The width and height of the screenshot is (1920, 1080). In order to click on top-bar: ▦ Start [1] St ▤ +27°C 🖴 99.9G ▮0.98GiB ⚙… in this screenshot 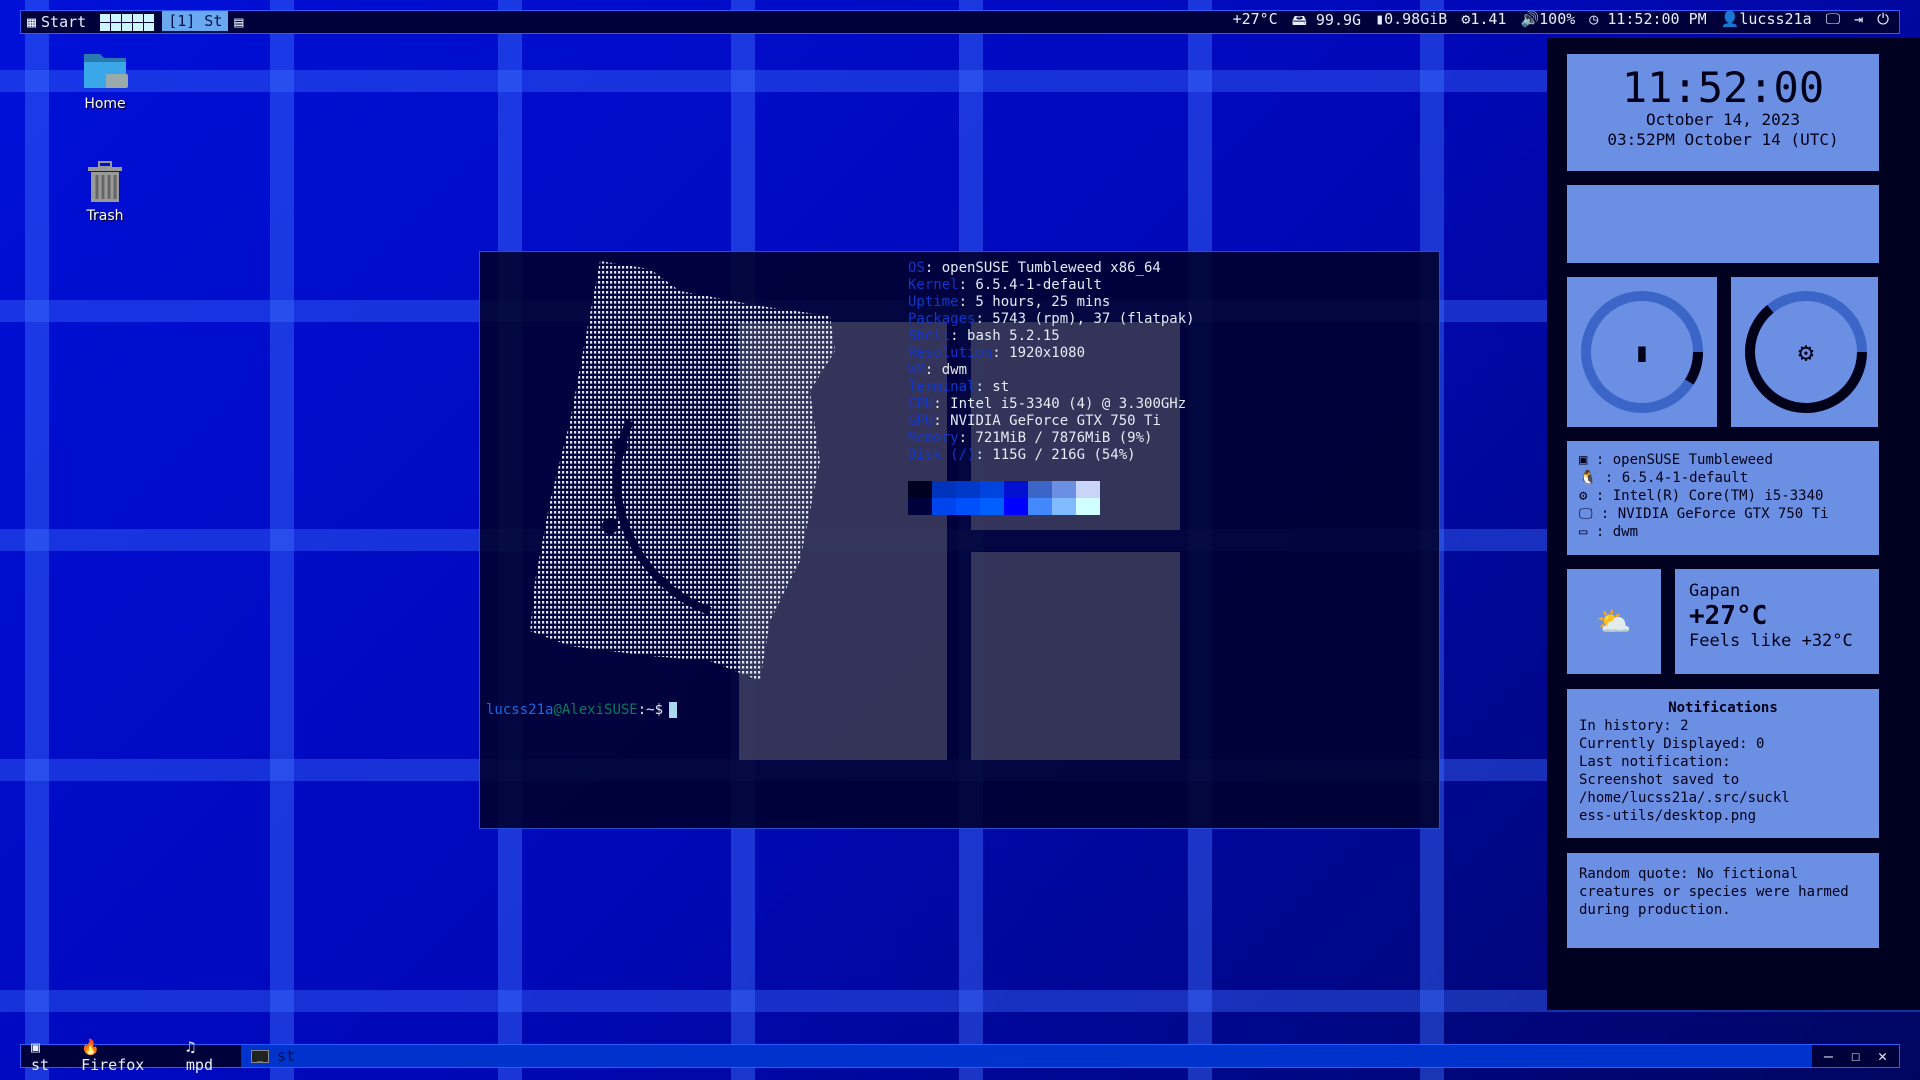, I will do `click(960, 22)`.